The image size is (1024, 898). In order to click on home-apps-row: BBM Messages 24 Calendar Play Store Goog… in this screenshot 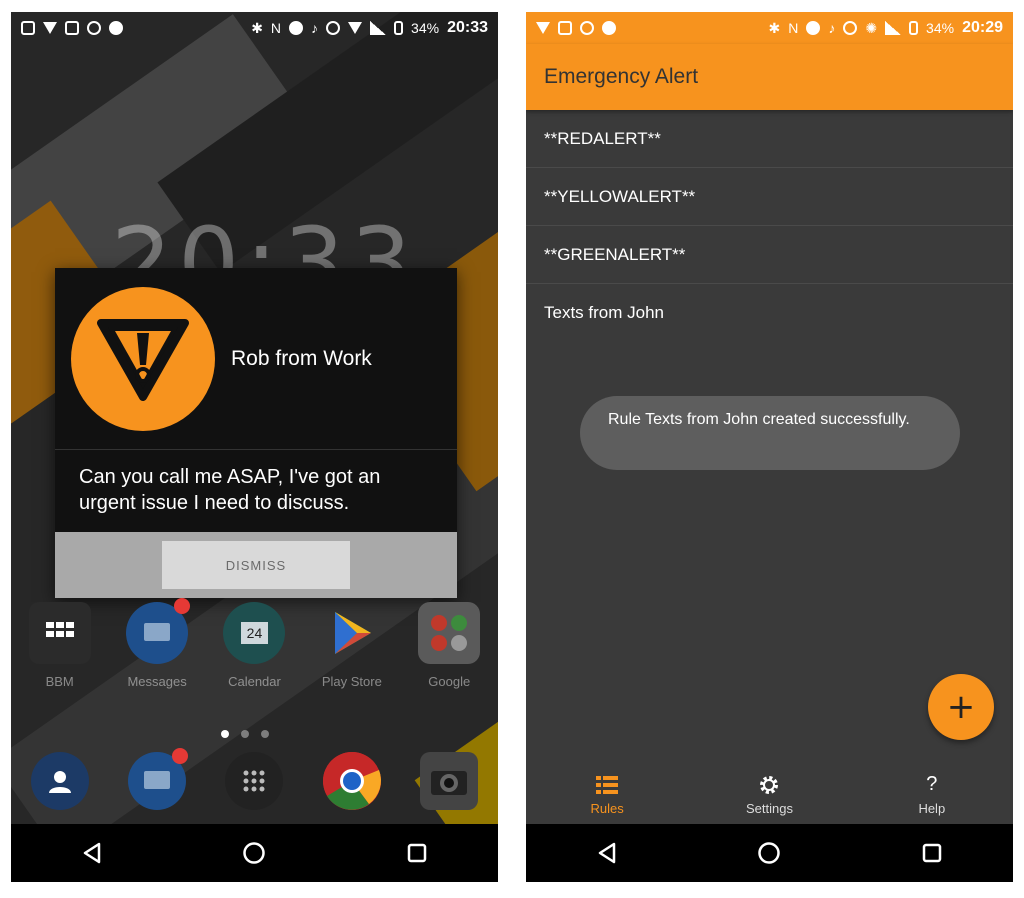, I will do `click(254, 643)`.